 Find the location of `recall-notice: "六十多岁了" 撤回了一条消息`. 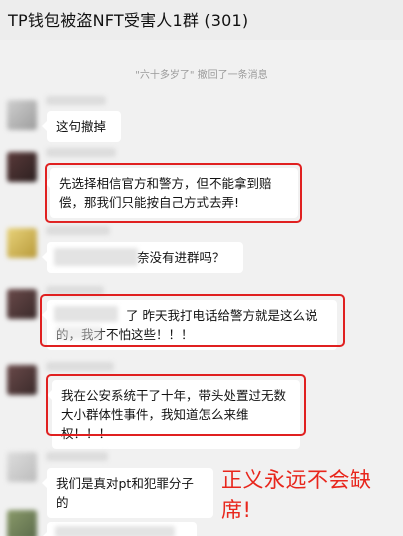

recall-notice: "六十多岁了" 撤回了一条消息 is located at coordinates (201, 75).